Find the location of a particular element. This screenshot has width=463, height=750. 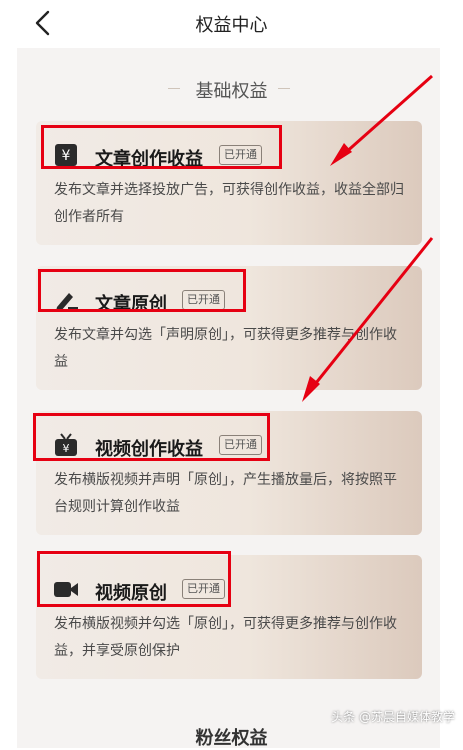

next-section-title: 粉丝权益 is located at coordinates (231, 738).